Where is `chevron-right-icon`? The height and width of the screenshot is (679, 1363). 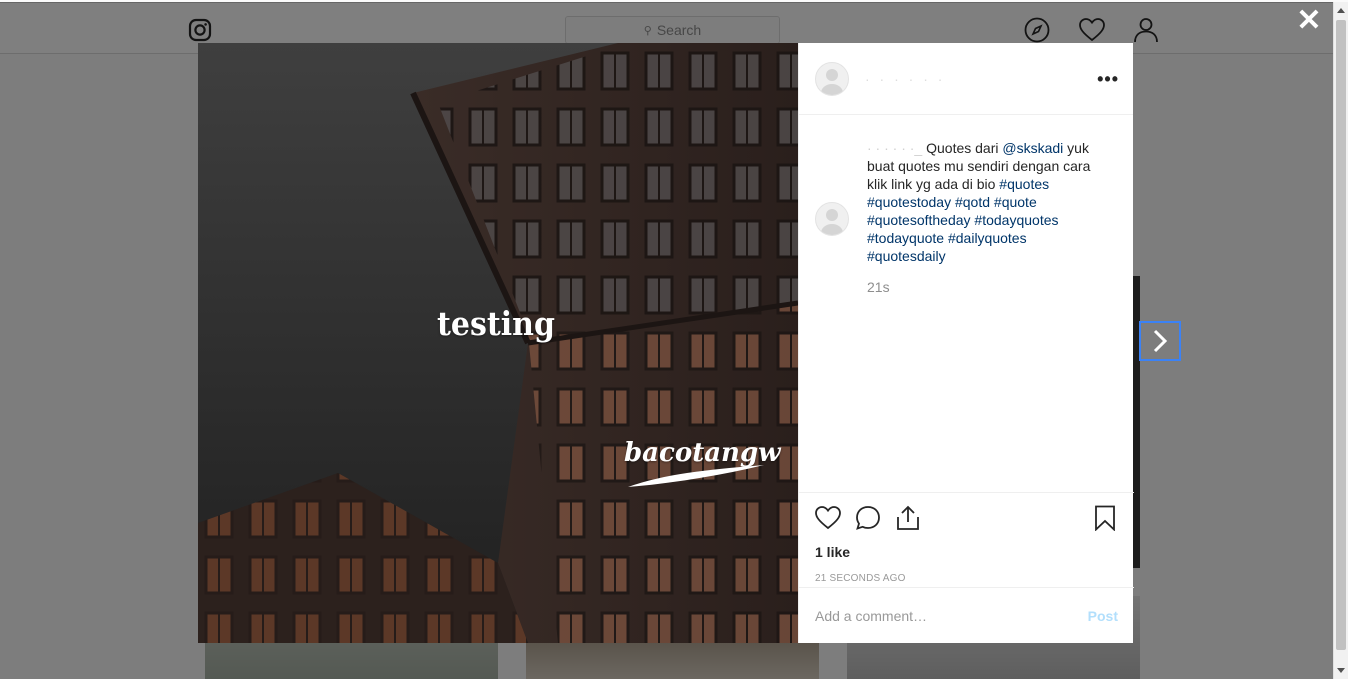
chevron-right-icon is located at coordinates (1160, 341).